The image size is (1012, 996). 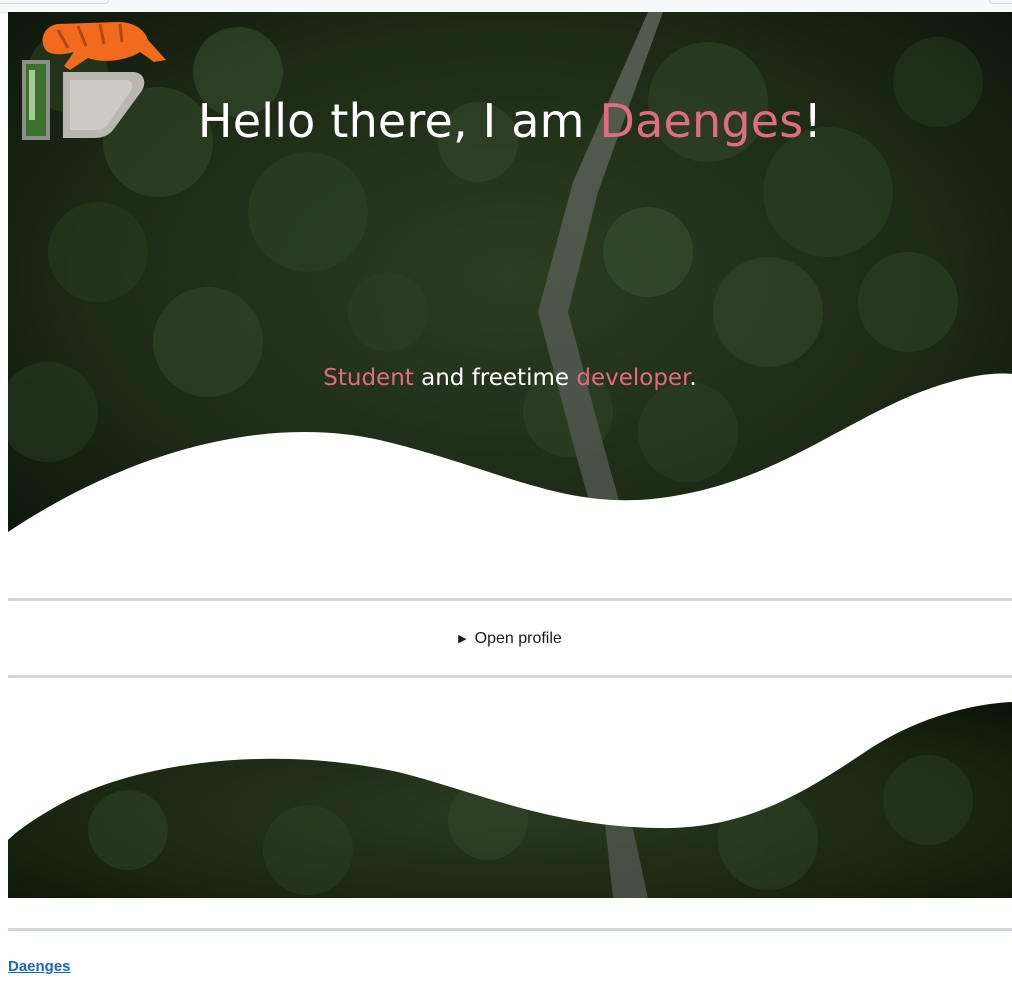 I want to click on profile-details: ▶ Open profile, so click(x=510, y=639).